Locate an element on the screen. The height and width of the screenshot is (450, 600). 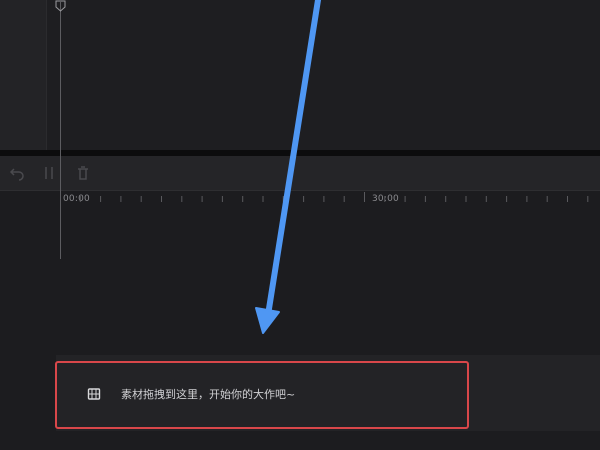
playhead-handle is located at coordinates (60, 6).